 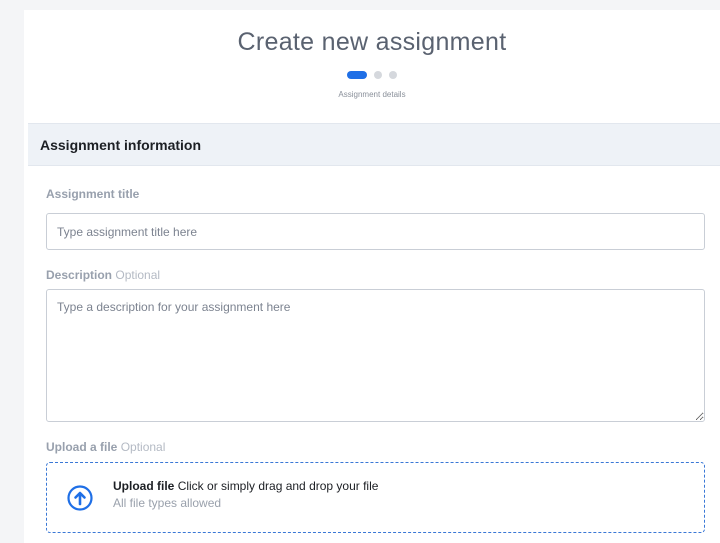 I want to click on assignment-title-label: Assignment title, so click(x=92, y=194).